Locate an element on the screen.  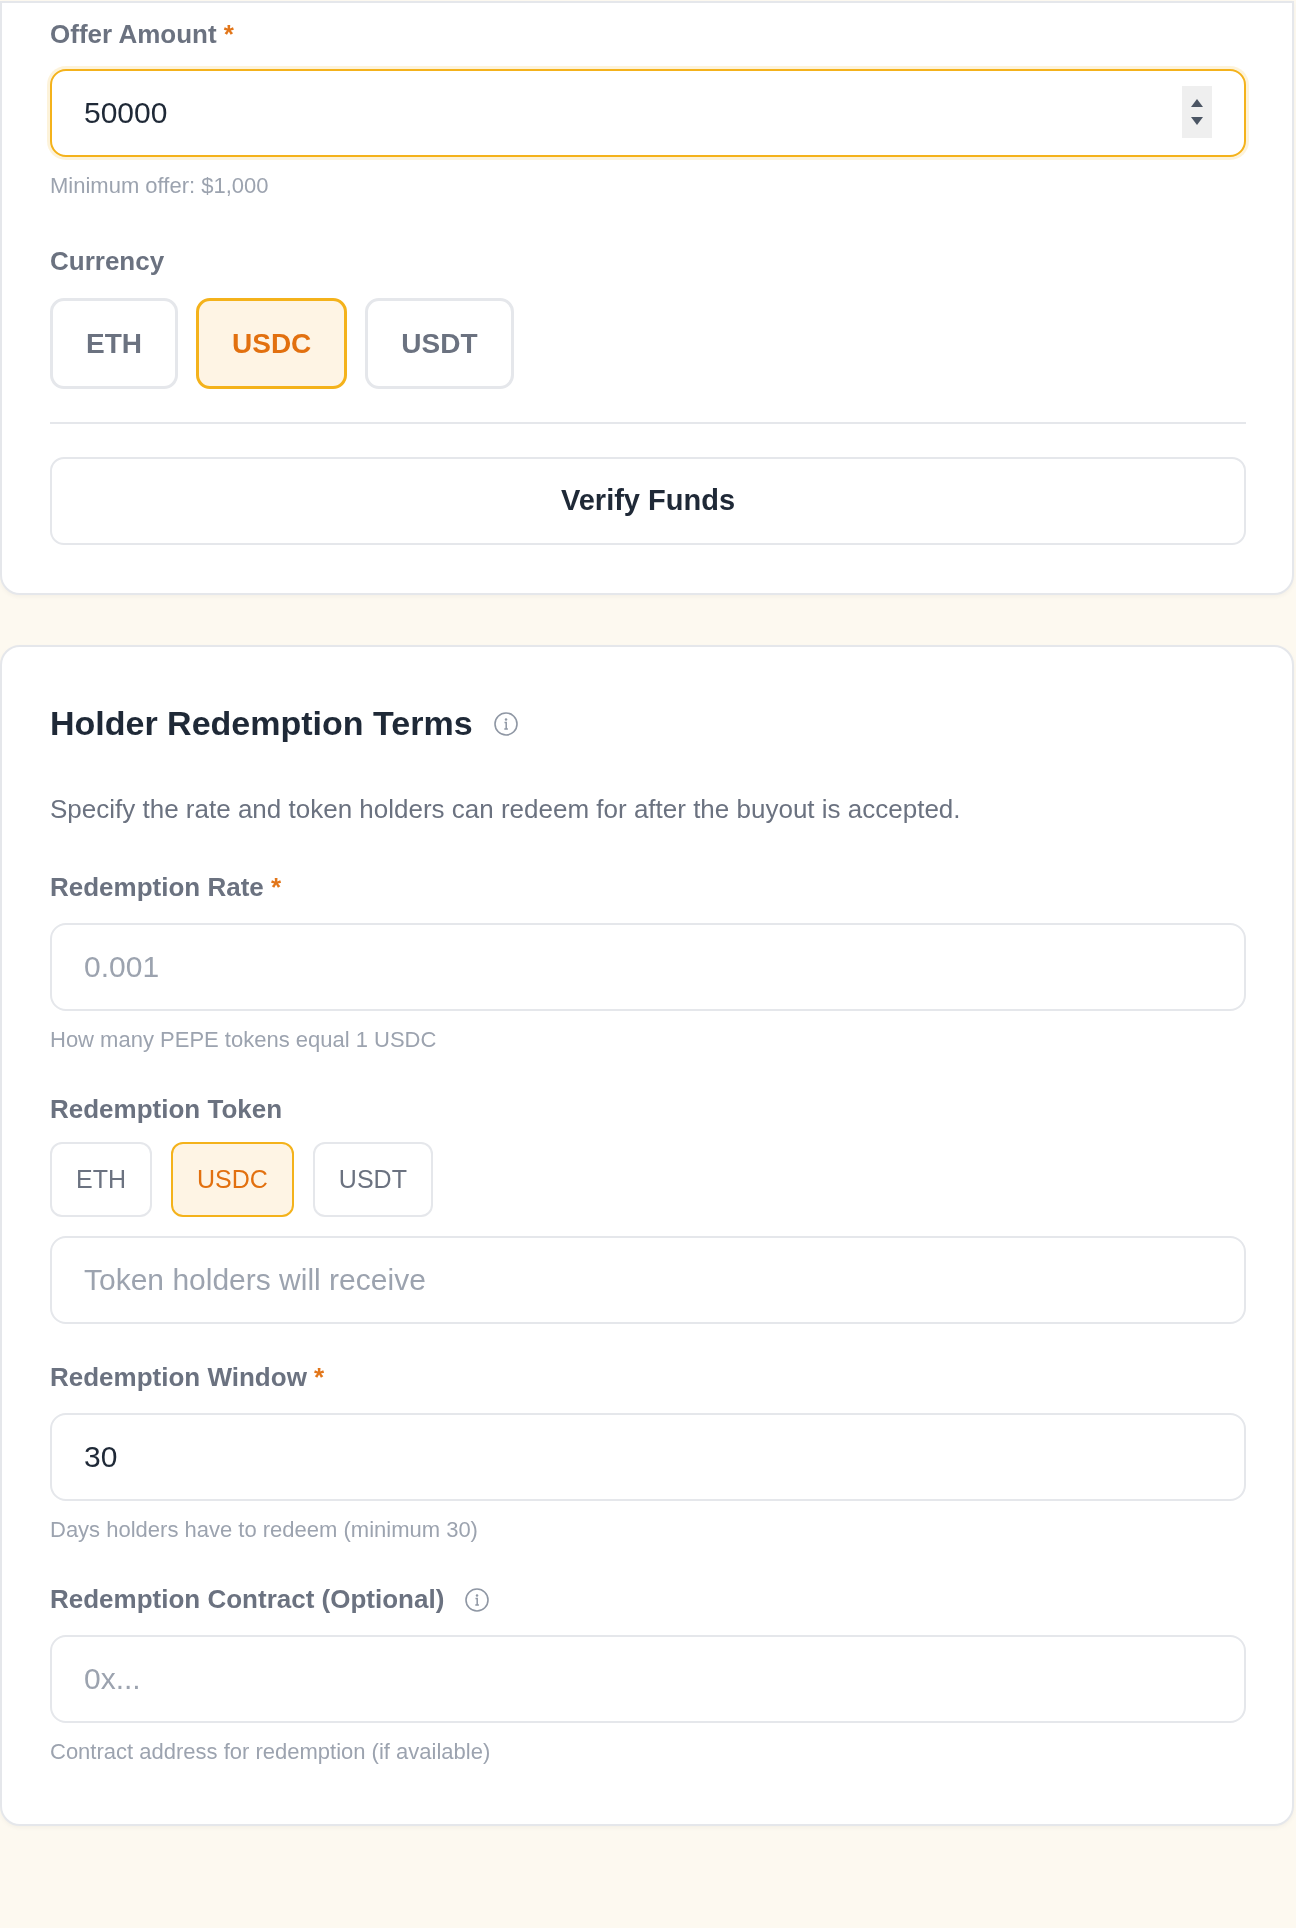
section-description: Specify the rate and token holders can redeem for after the buyout is accepted. is located at coordinates (506, 809).